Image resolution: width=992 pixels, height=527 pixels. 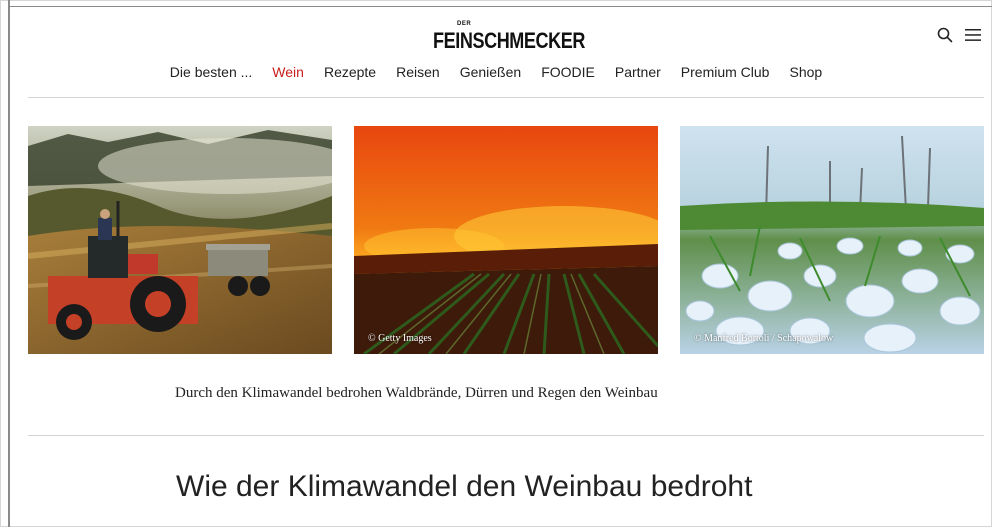 What do you see at coordinates (973, 35) in the screenshot?
I see `menu-icon` at bounding box center [973, 35].